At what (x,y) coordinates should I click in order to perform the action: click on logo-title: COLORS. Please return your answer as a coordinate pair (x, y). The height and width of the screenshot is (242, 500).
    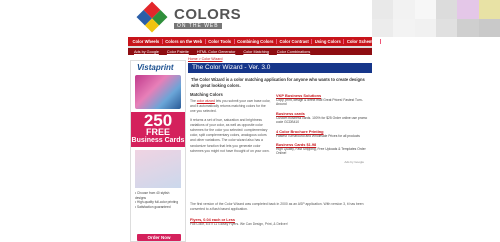
    Looking at the image, I should click on (208, 14).